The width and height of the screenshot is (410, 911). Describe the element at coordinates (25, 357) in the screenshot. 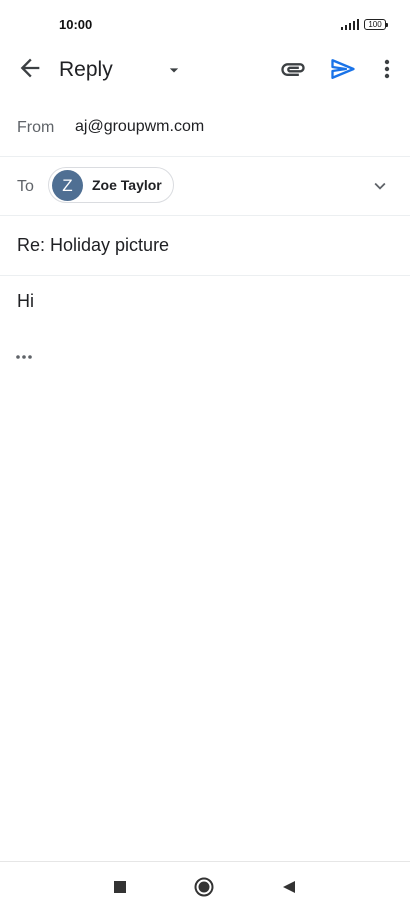

I see `ellipsis-icon` at that location.